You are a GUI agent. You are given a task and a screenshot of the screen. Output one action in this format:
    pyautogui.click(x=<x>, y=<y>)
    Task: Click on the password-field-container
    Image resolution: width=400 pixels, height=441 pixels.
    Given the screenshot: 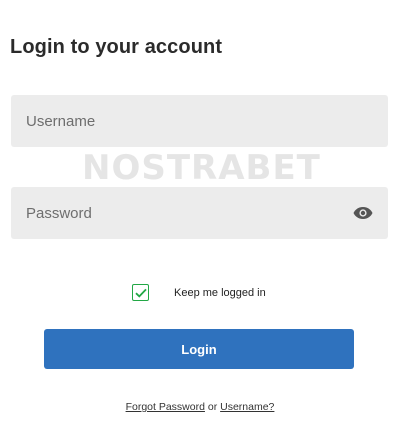 What is the action you would take?
    pyautogui.click(x=199, y=213)
    